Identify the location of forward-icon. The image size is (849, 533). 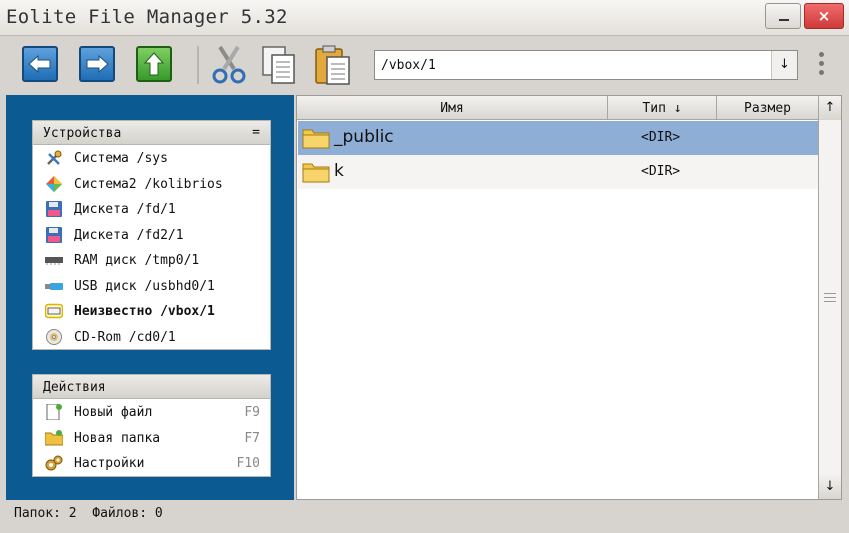
(97, 64).